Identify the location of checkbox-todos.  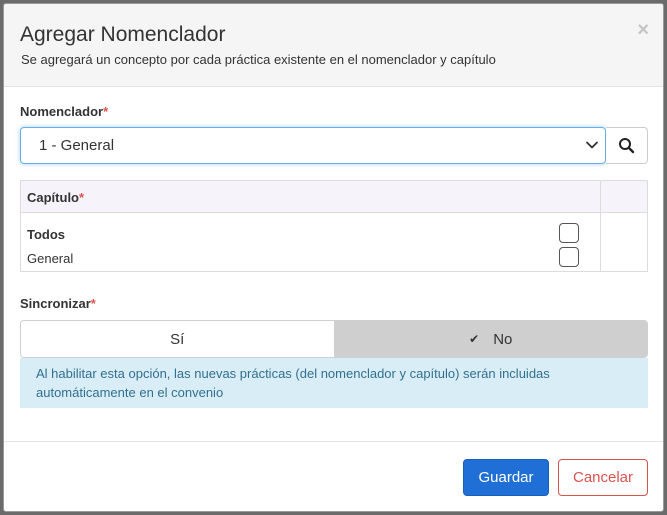
(569, 233).